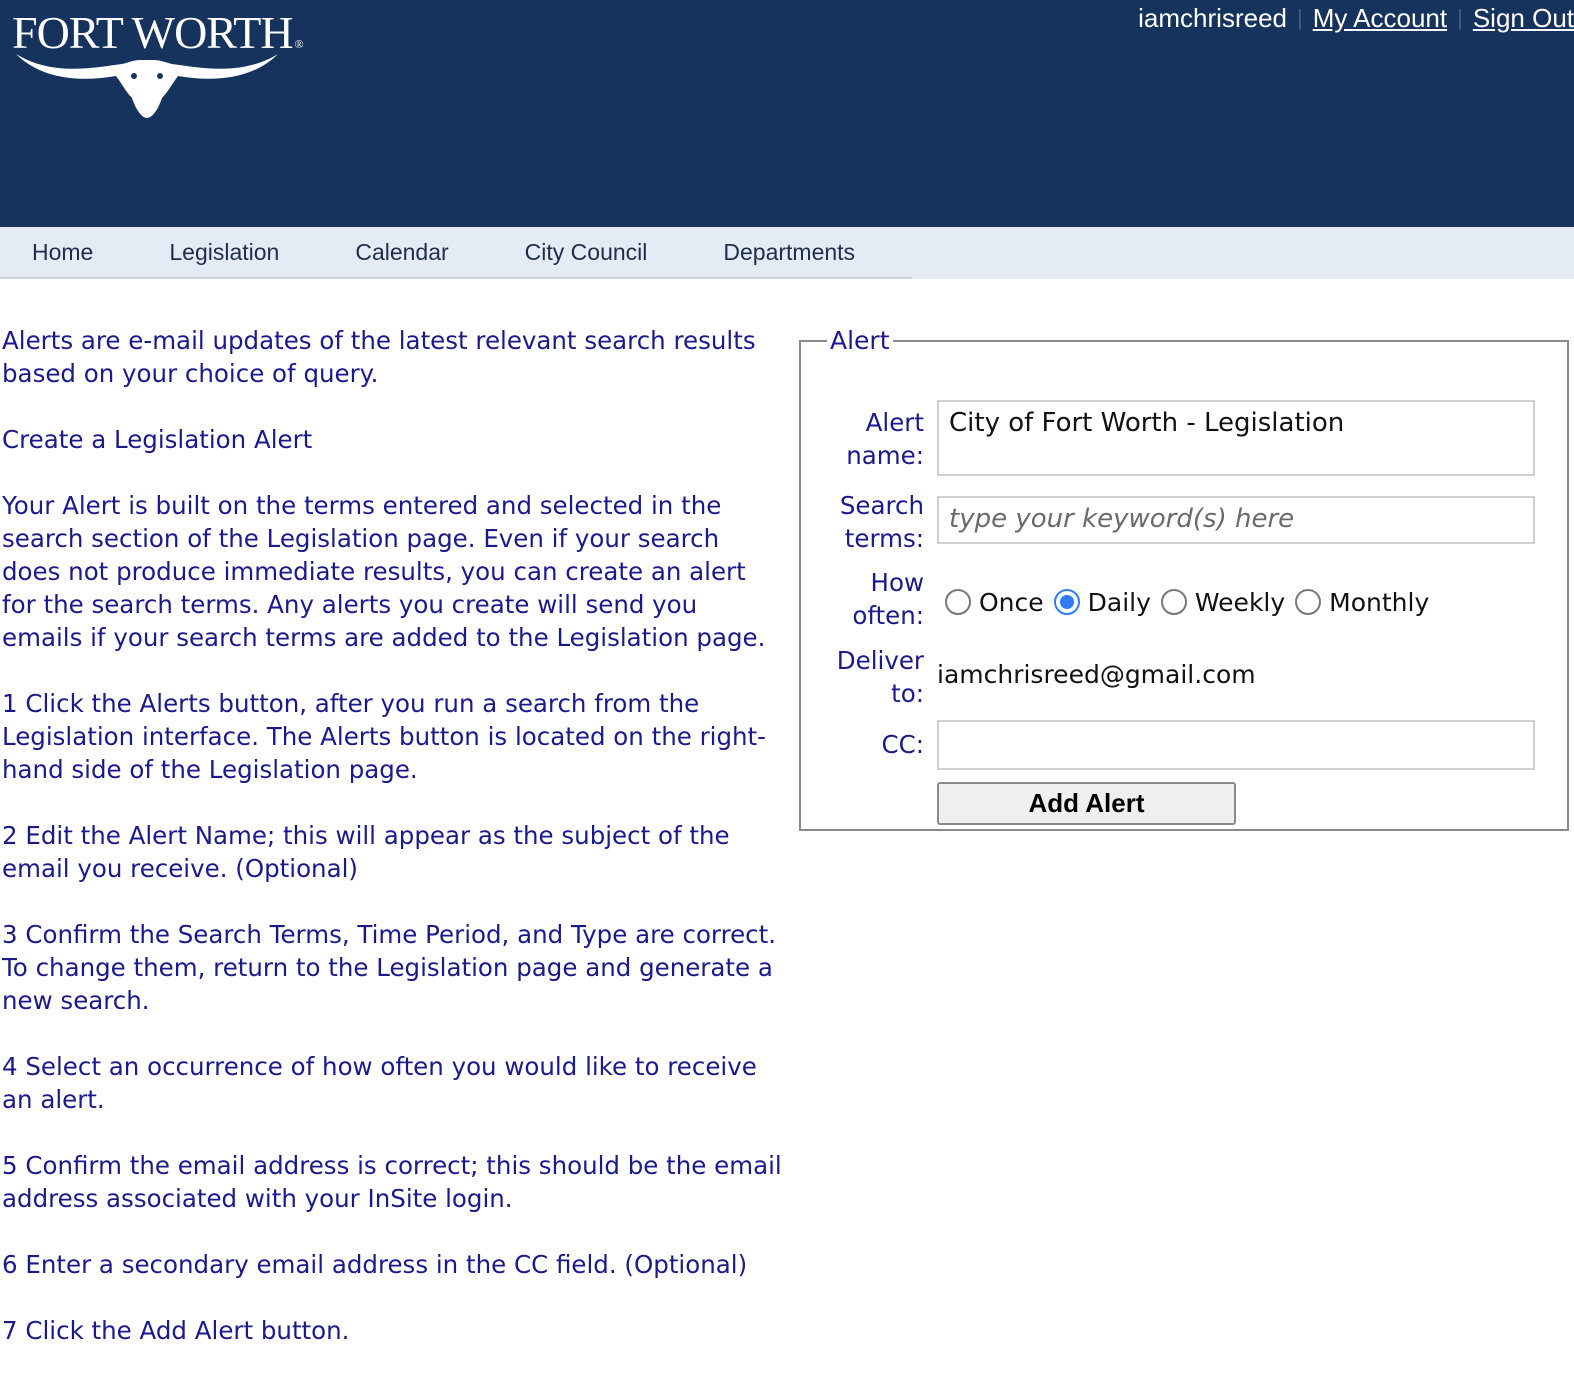 Image resolution: width=1574 pixels, height=1394 pixels. I want to click on fort-worth-logo: FORT WORTH ®, so click(158, 64).